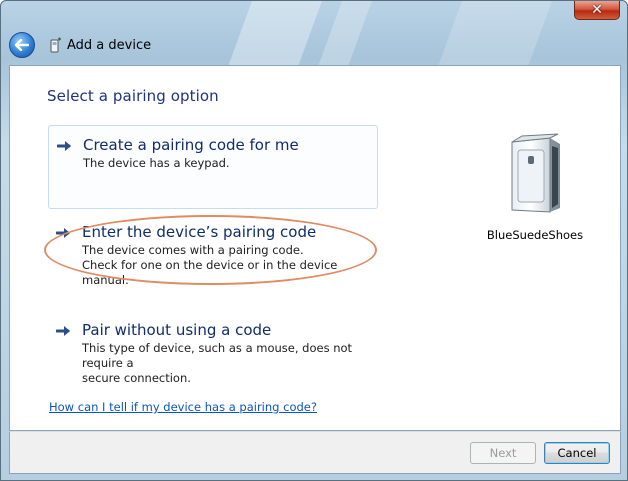  I want to click on option-title: Enter the device’s pairing code, so click(199, 232).